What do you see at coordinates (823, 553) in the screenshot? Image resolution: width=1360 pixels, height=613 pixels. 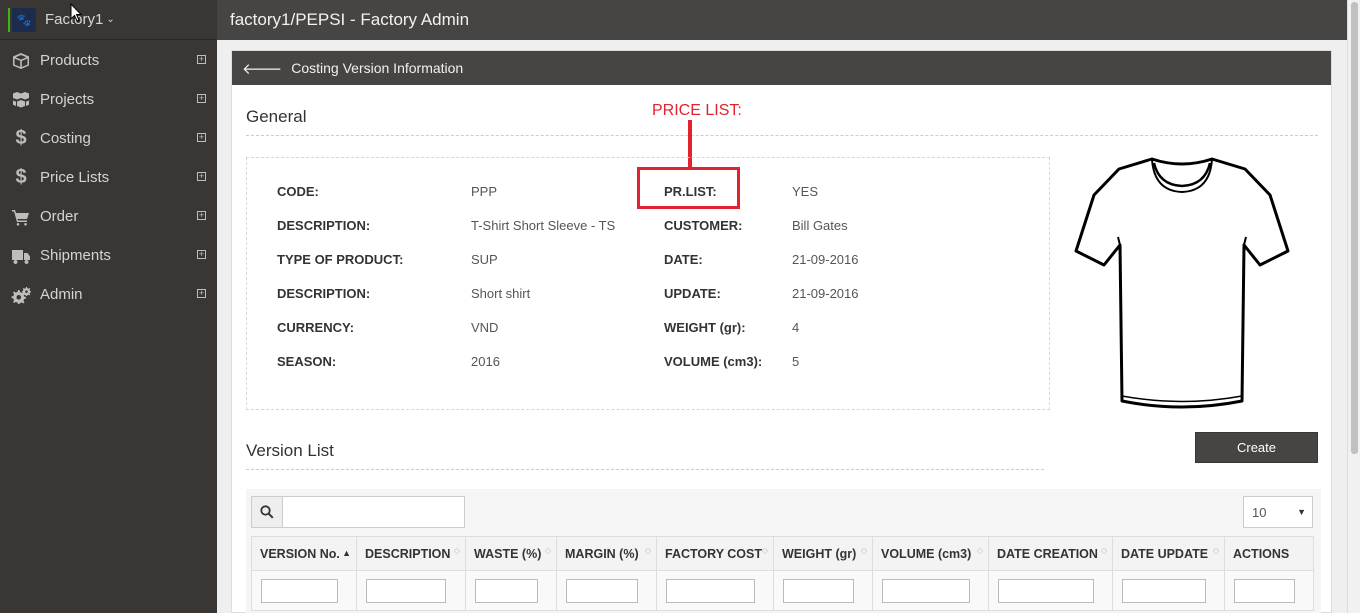 I see `column-header: WEIGHT (gr) ◇` at bounding box center [823, 553].